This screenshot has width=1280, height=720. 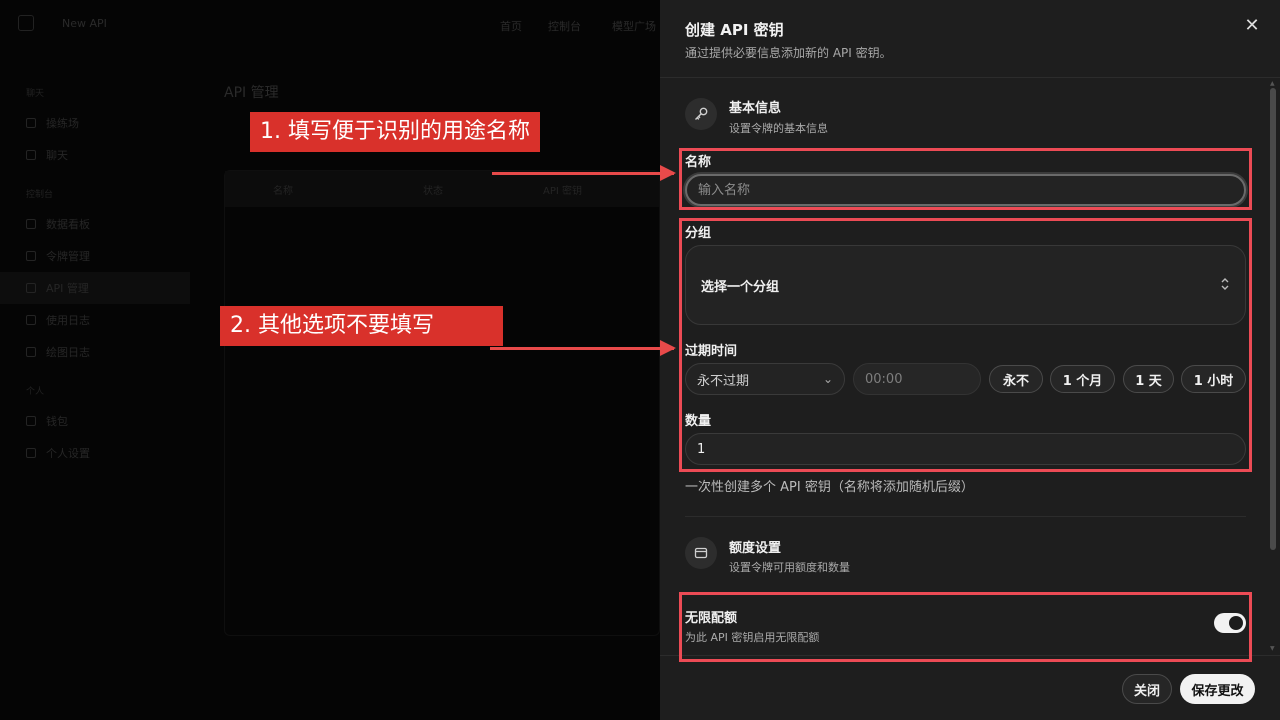 I want to click on save-button: 保存更改, so click(x=1217, y=689).